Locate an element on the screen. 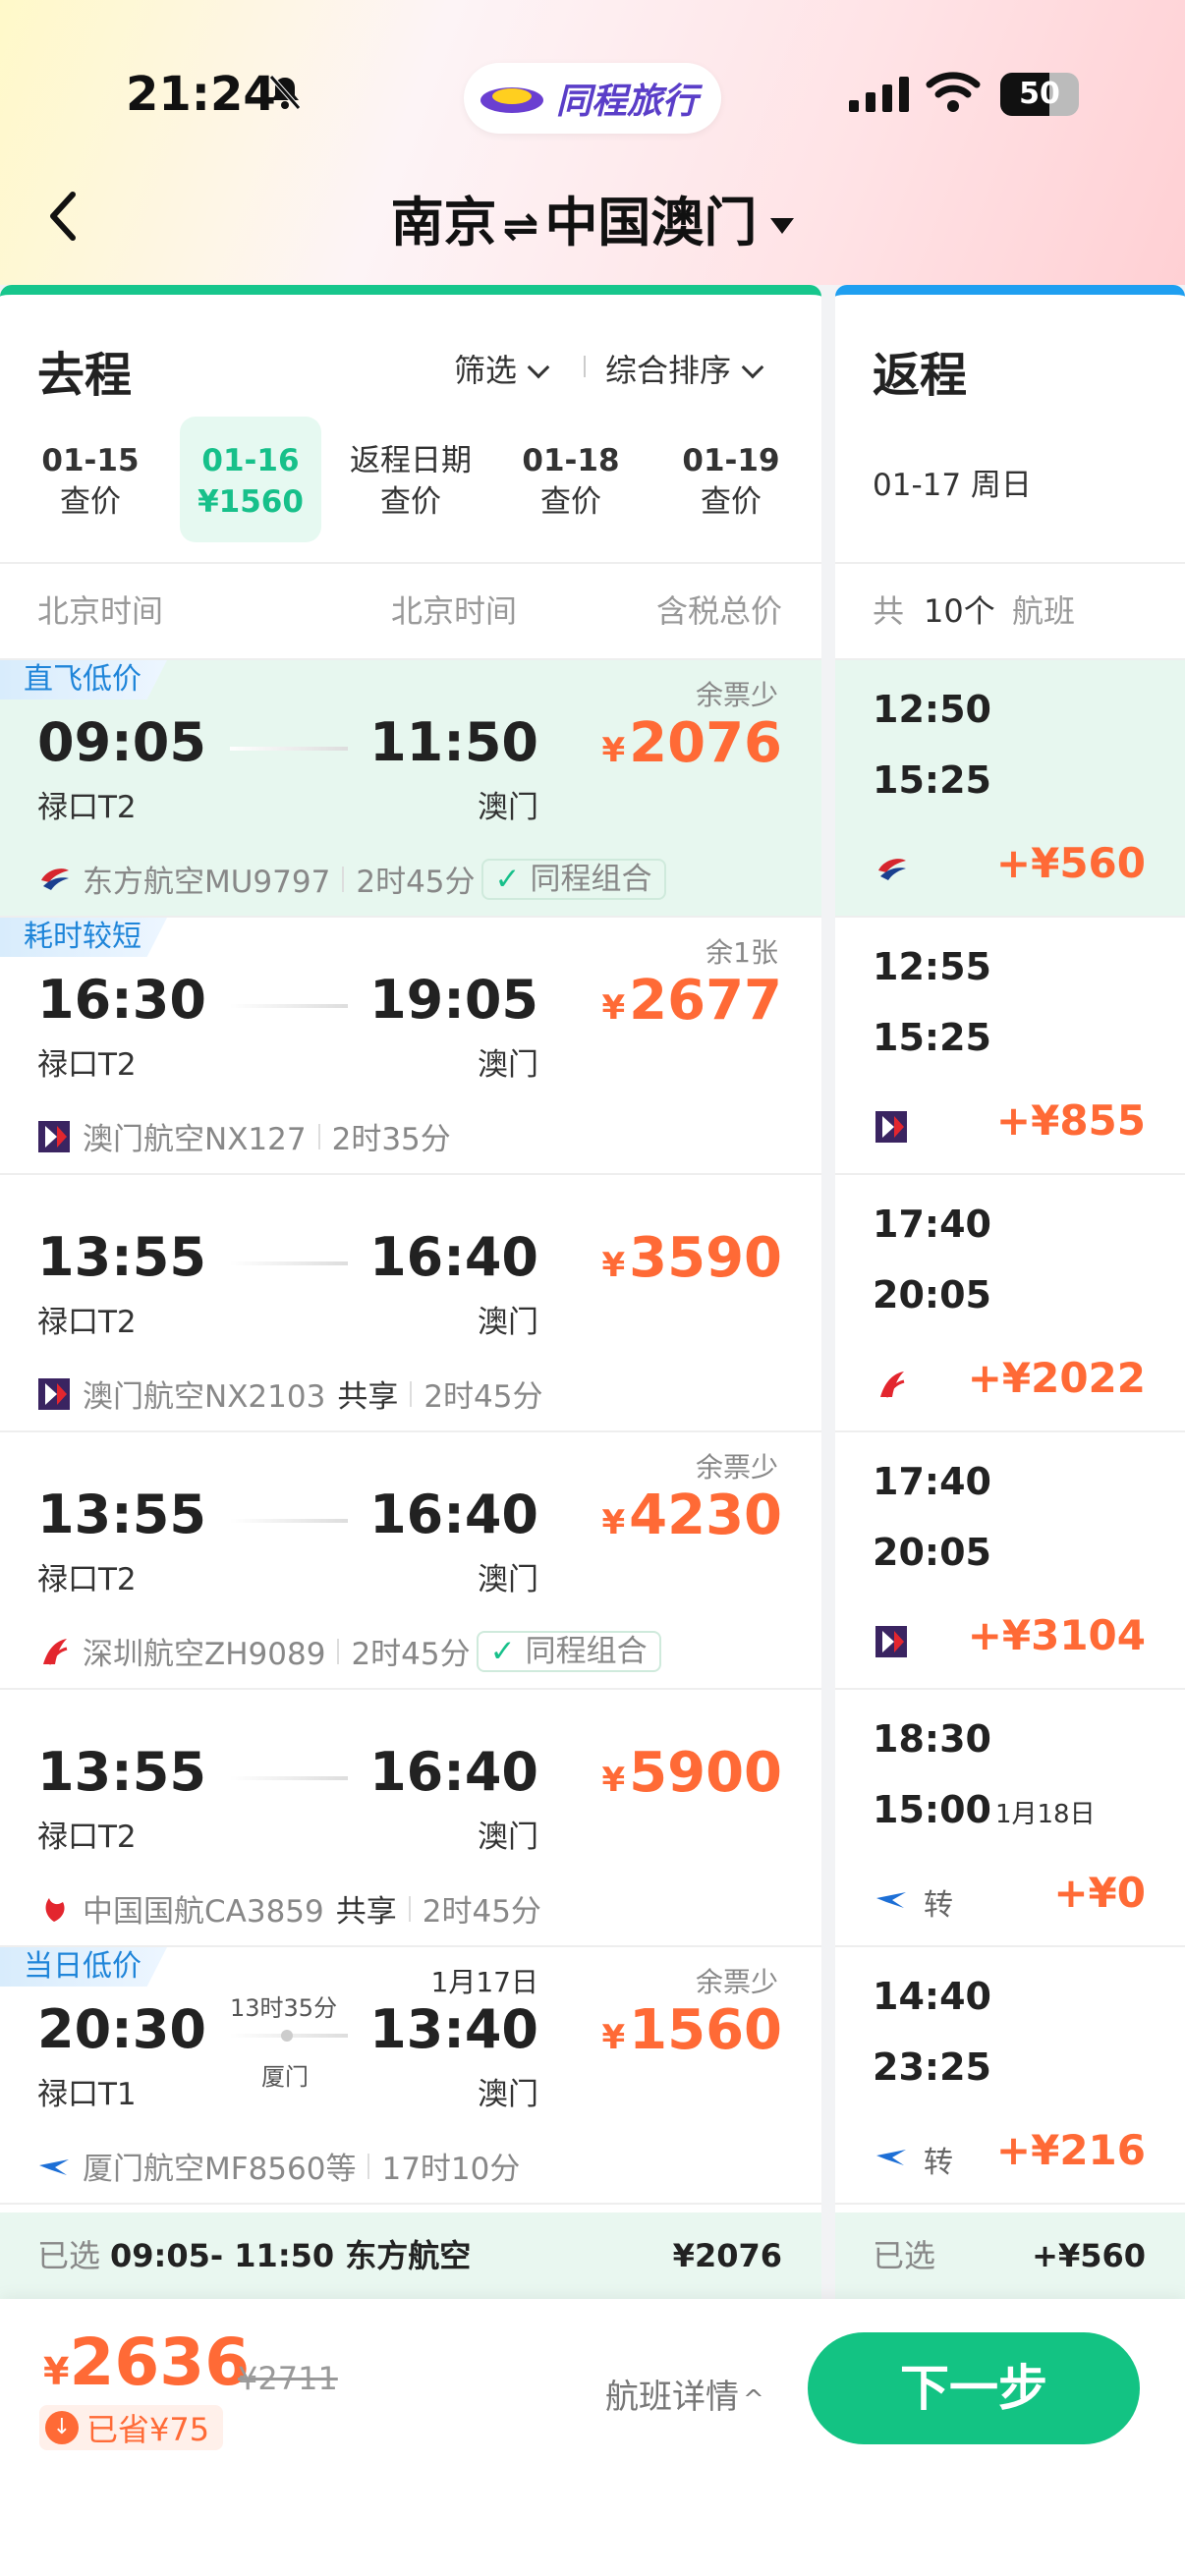 This screenshot has height=2576, width=1185. return-title: 返程 is located at coordinates (921, 375).